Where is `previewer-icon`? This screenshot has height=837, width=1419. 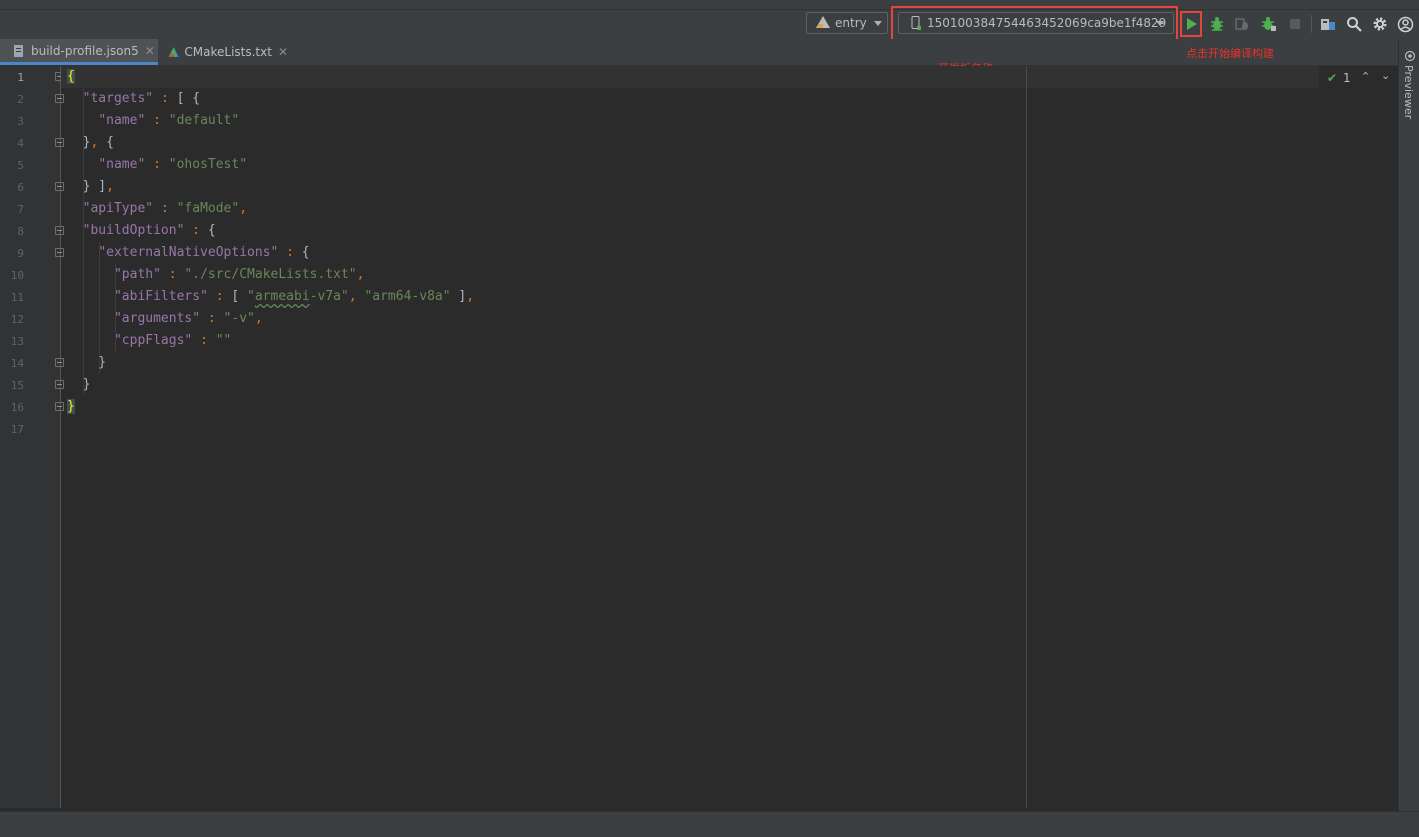
previewer-icon is located at coordinates (1410, 56).